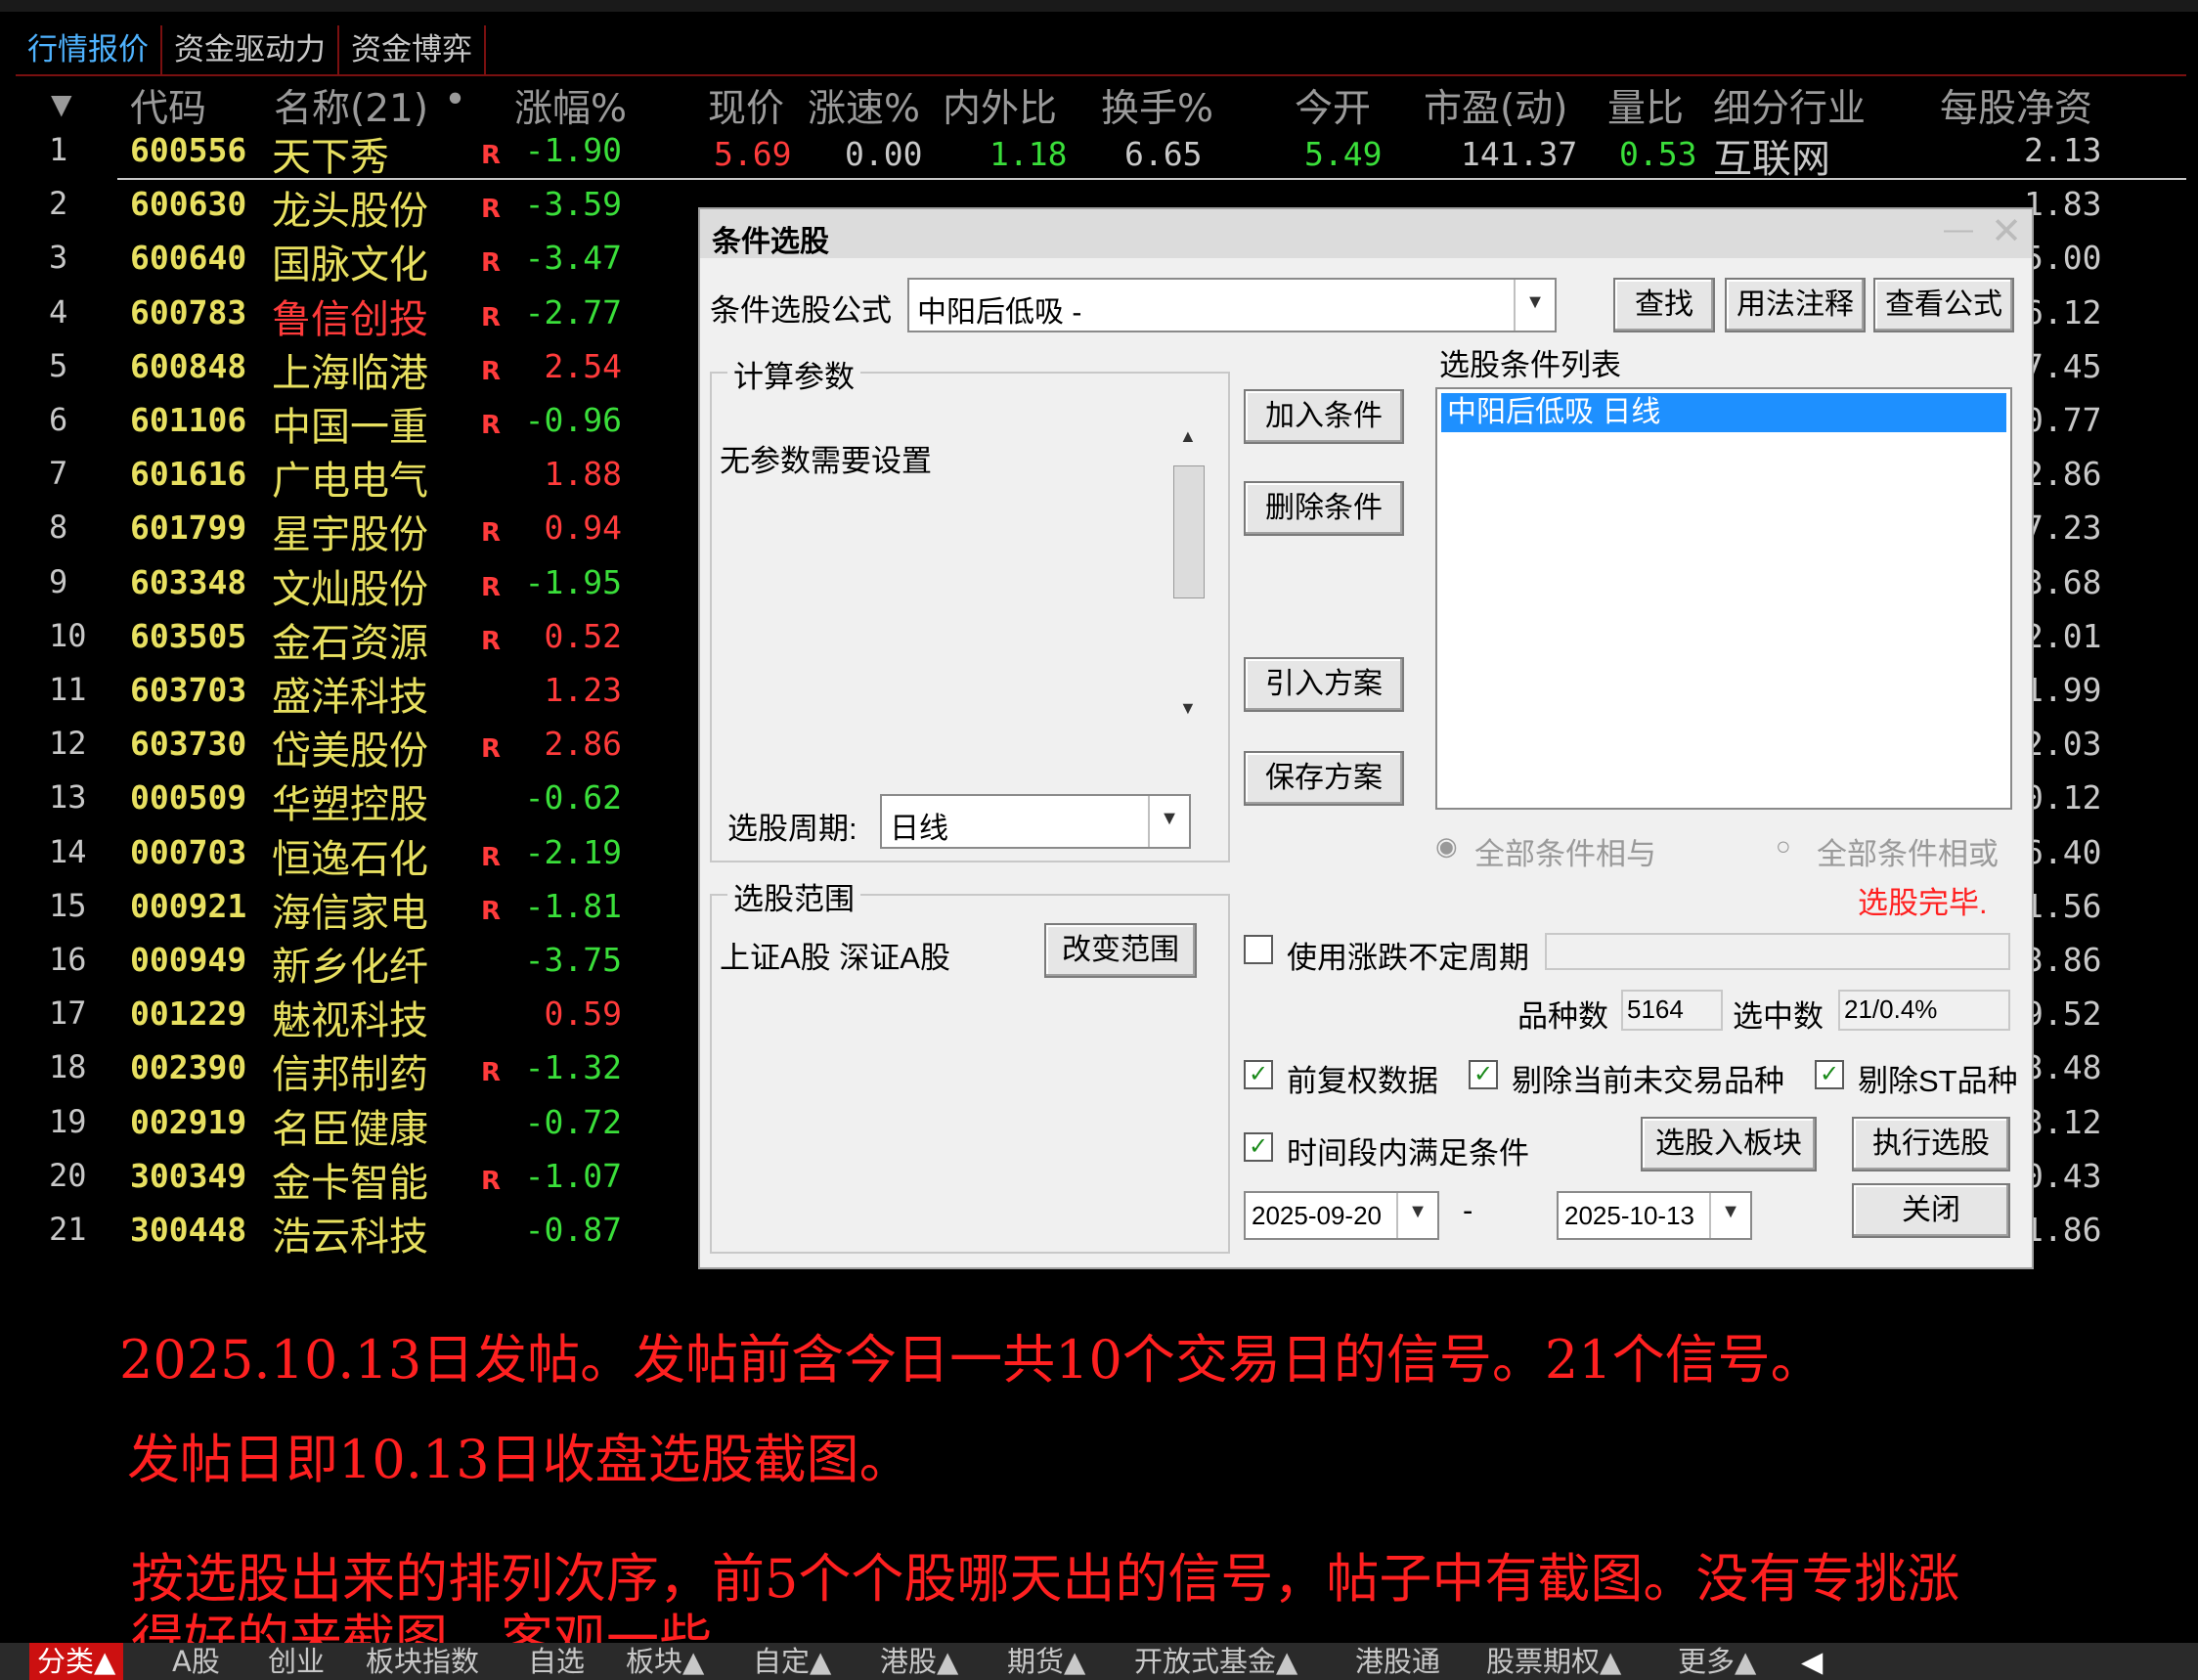 This screenshot has height=1680, width=2198. Describe the element at coordinates (413, 49) in the screenshot. I see `tab-capital-game: 资金博弈` at that location.